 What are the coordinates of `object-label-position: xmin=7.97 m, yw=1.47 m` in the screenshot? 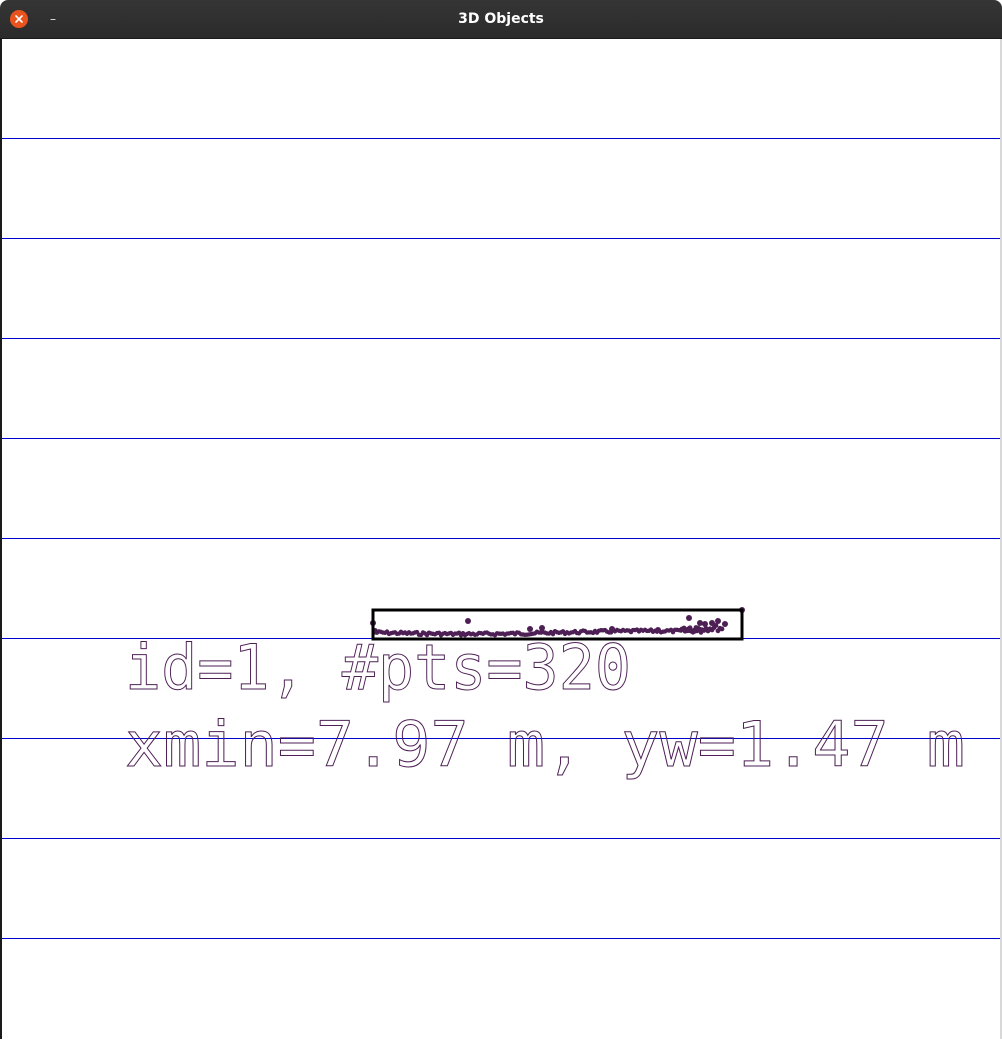 It's located at (545, 744).